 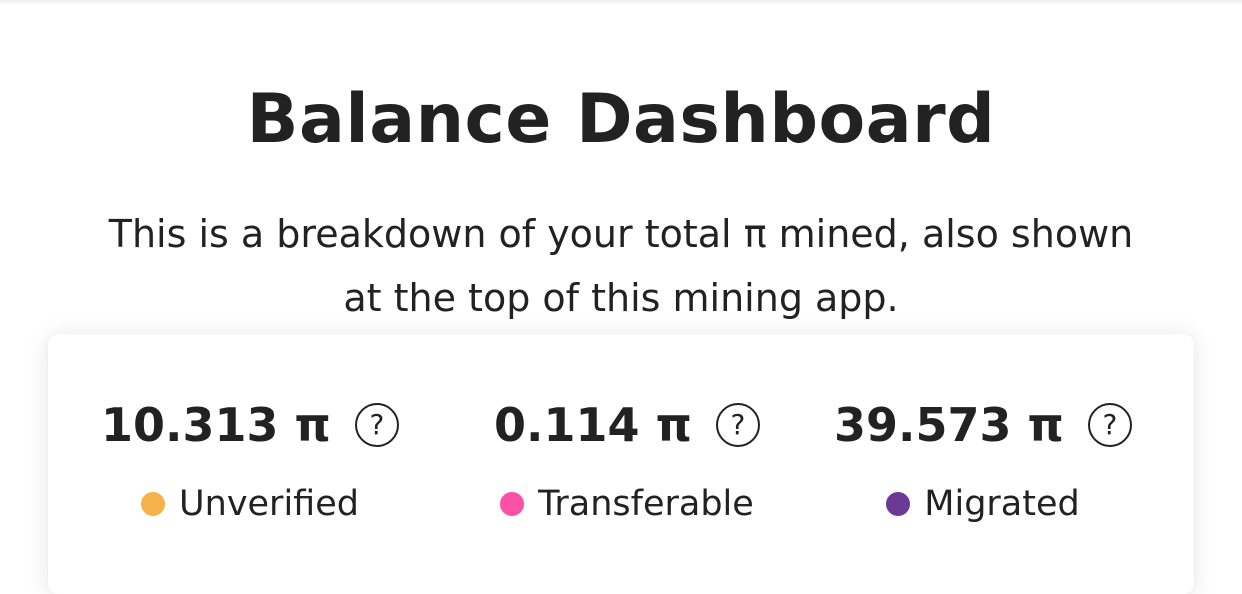 I want to click on balance-value-row: 39.573 π ?, so click(x=983, y=425).